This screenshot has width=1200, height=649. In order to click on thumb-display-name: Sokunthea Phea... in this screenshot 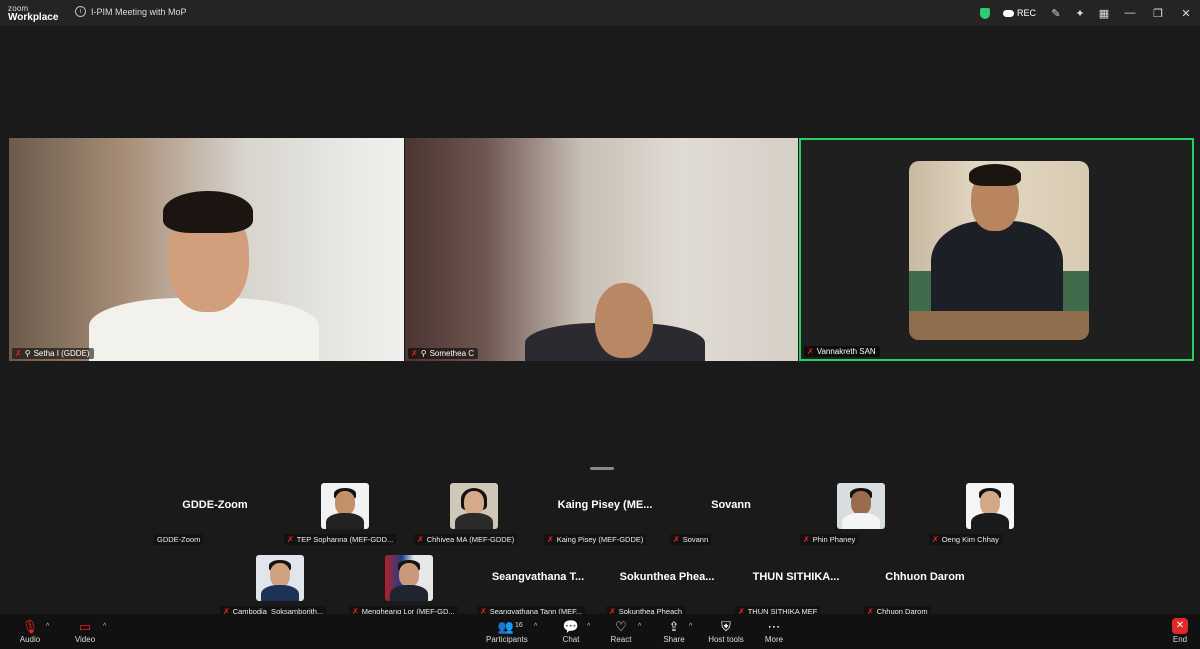, I will do `click(667, 577)`.